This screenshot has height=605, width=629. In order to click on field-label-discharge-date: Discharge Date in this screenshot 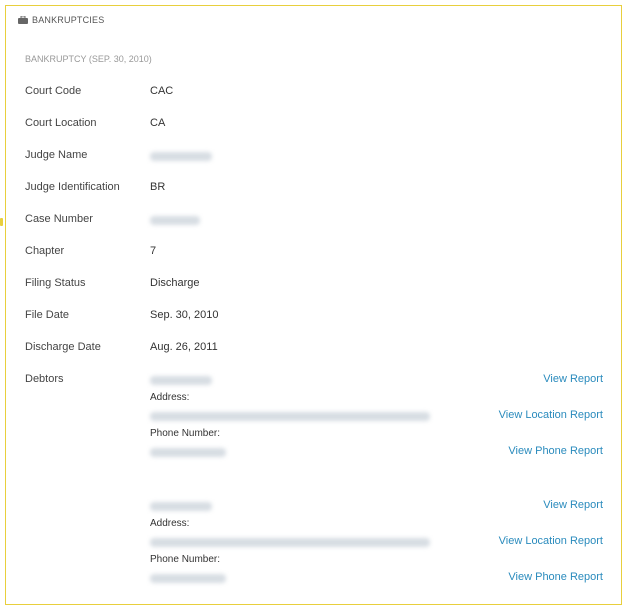, I will do `click(63, 347)`.